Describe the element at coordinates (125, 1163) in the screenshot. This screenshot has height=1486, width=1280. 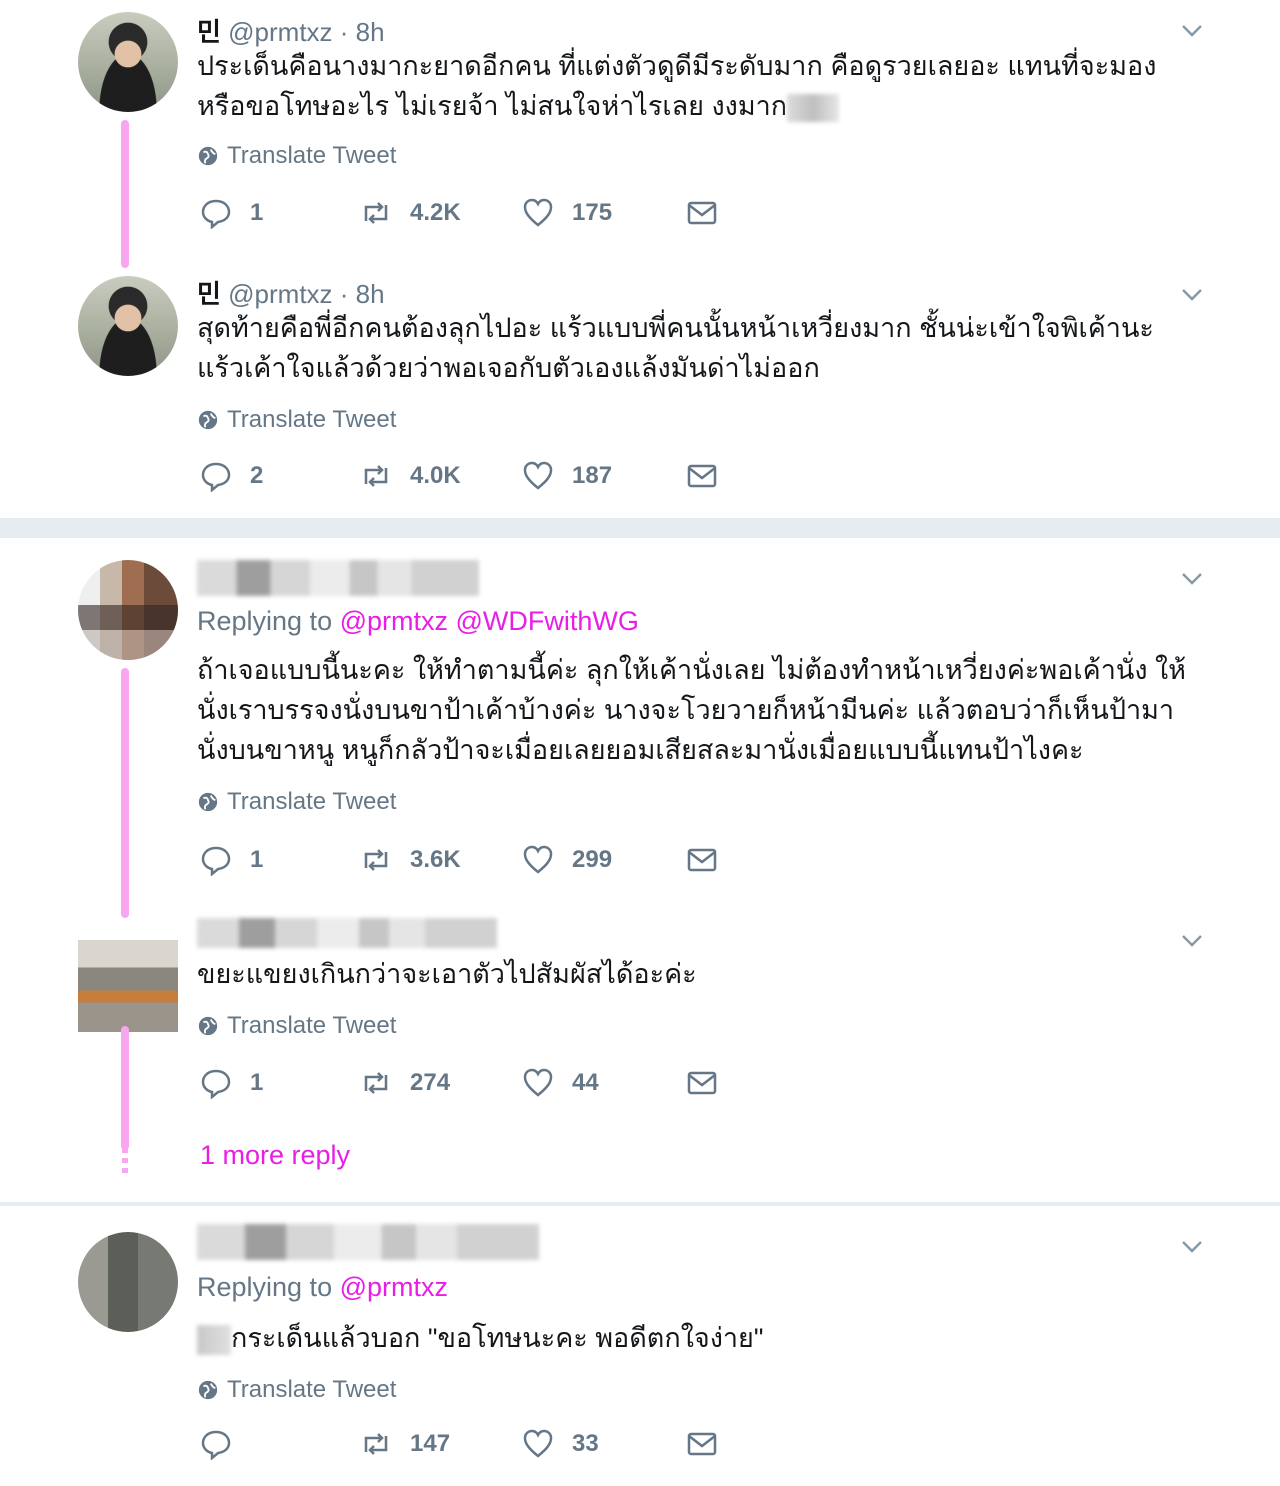
I see `thread-more-dots` at that location.